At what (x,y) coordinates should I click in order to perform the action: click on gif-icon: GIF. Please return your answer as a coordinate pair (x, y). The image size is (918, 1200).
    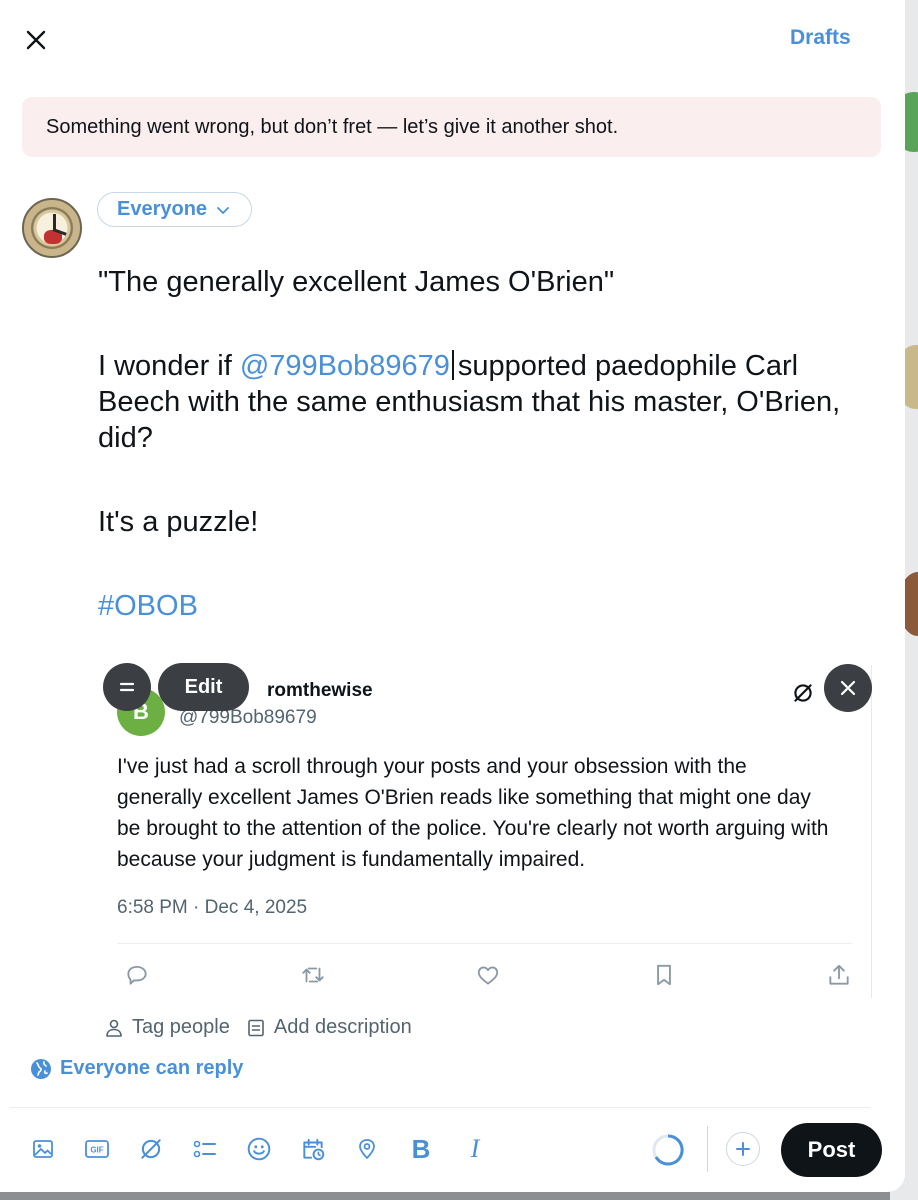
    Looking at the image, I should click on (97, 1149).